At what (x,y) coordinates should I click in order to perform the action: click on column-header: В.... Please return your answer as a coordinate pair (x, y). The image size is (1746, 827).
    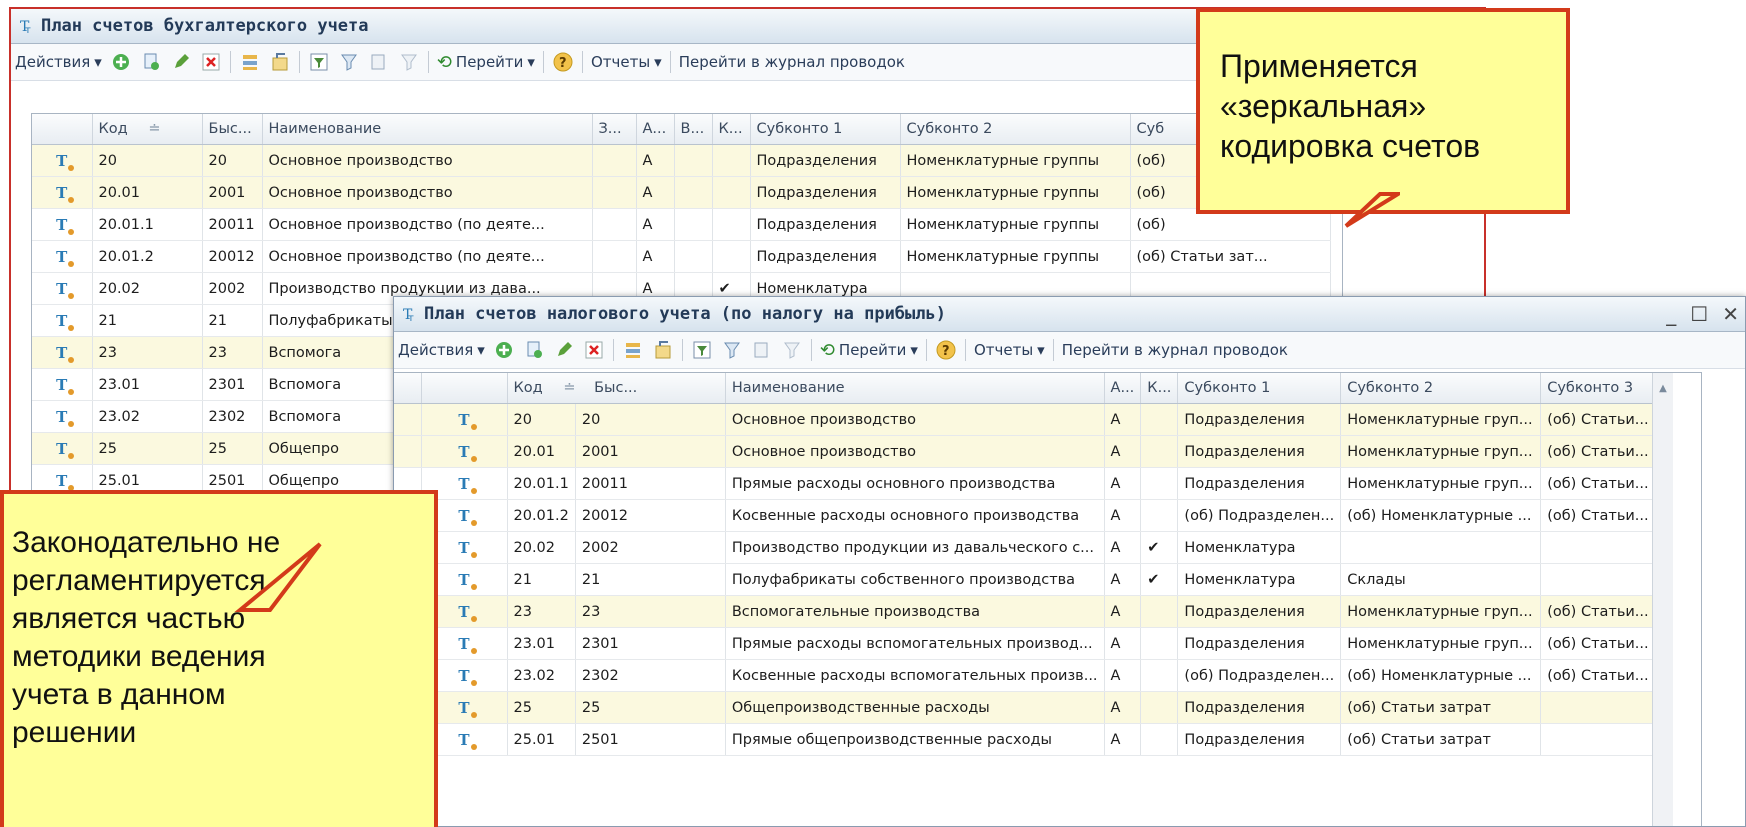
    Looking at the image, I should click on (693, 129).